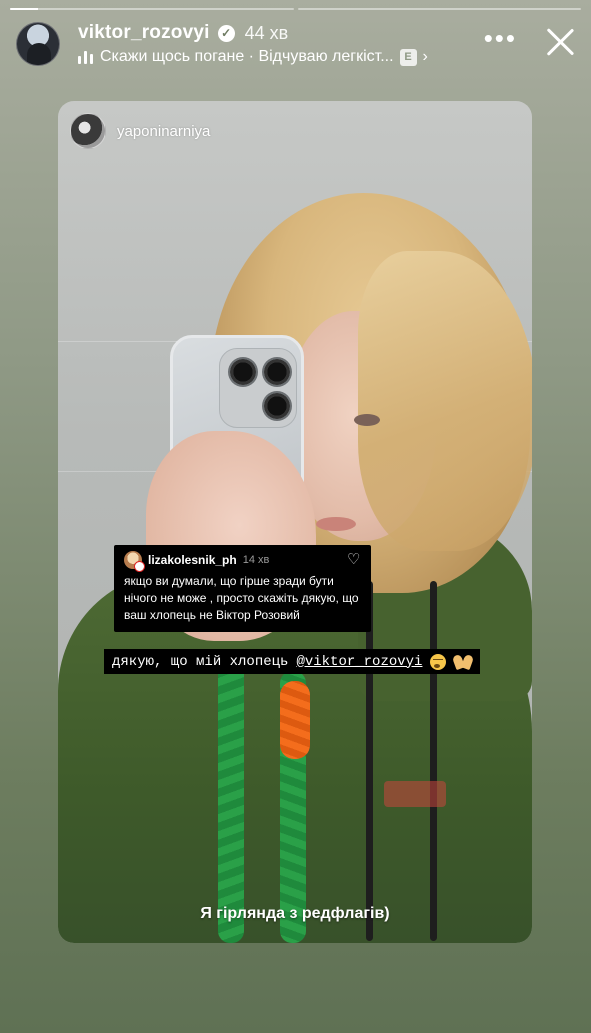 This screenshot has height=1033, width=591. What do you see at coordinates (408, 57) in the screenshot?
I see `explicit-badge: E` at bounding box center [408, 57].